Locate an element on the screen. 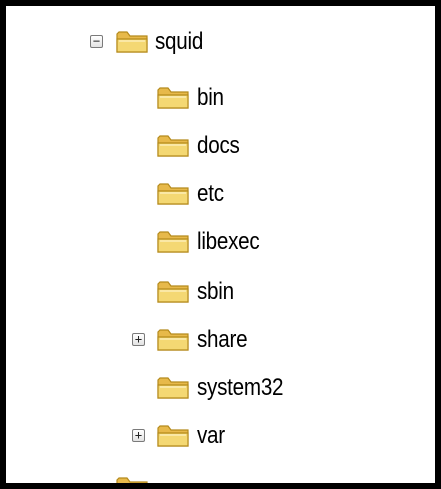 This screenshot has height=489, width=441. tree-item-docs: docs is located at coordinates (218, 146).